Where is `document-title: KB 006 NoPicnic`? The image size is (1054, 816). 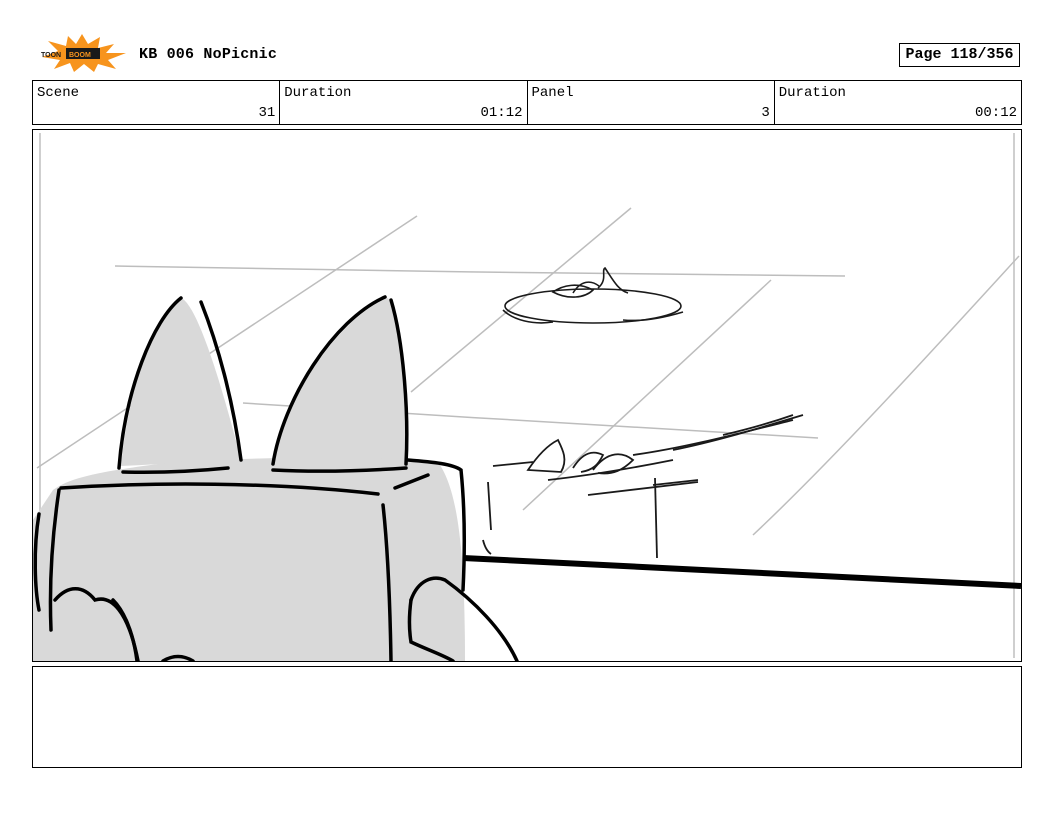
document-title: KB 006 NoPicnic is located at coordinates (208, 54).